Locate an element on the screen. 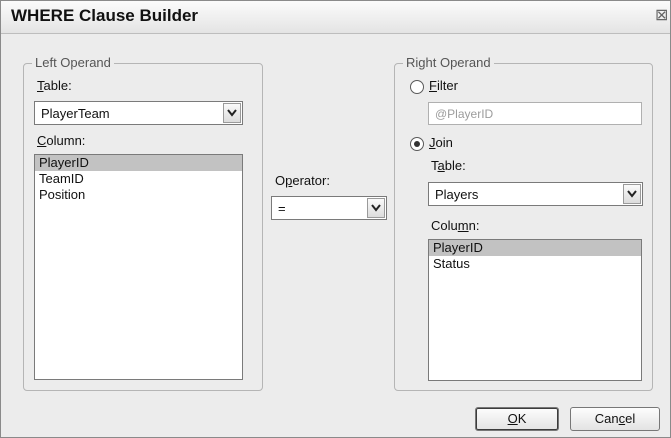 The image size is (671, 438). ok-button-label: OK is located at coordinates (517, 418).